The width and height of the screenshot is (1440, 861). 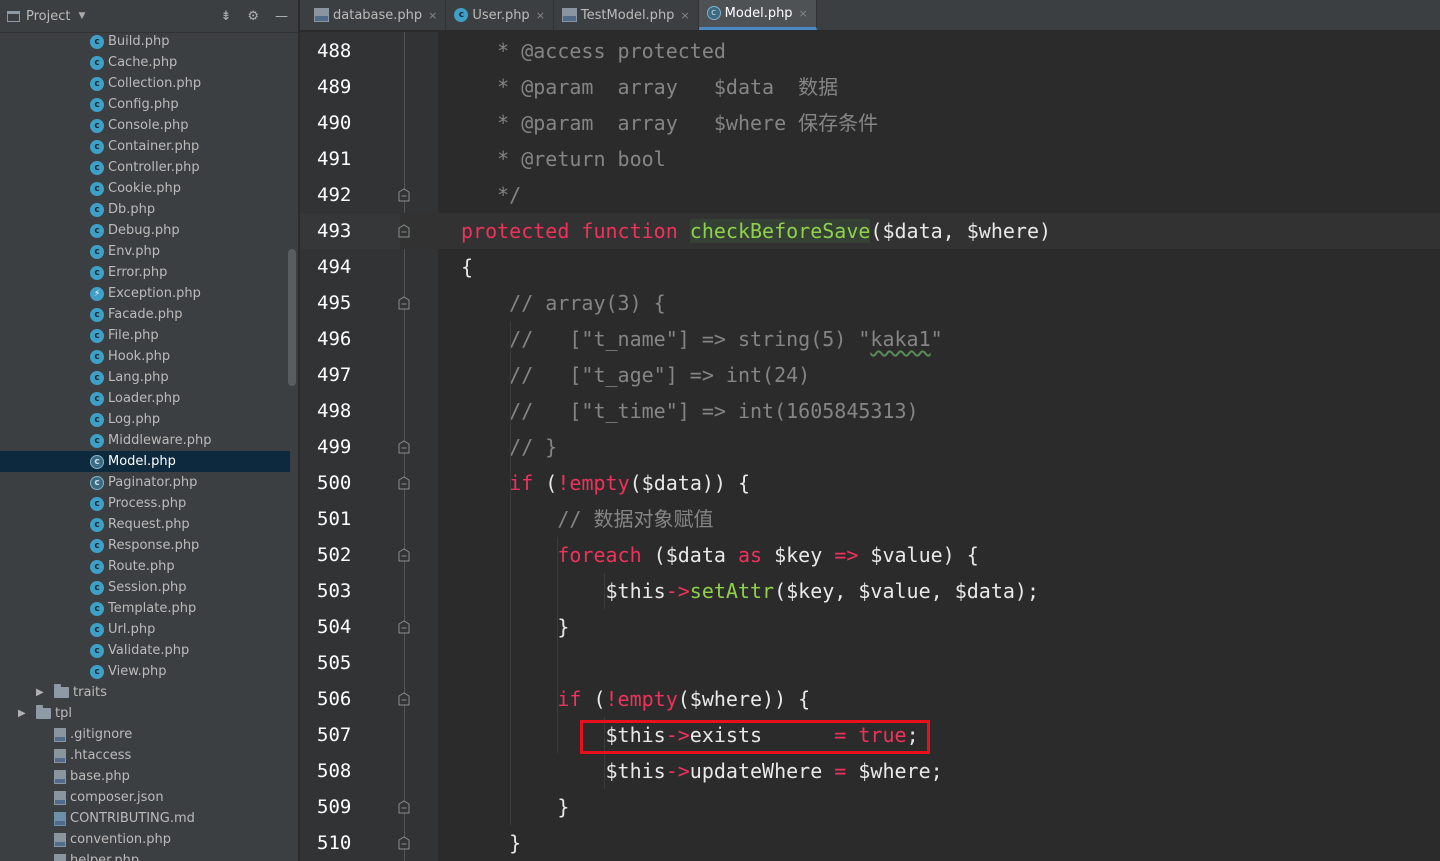 What do you see at coordinates (145, 314) in the screenshot?
I see `tree-item: c Facade.php` at bounding box center [145, 314].